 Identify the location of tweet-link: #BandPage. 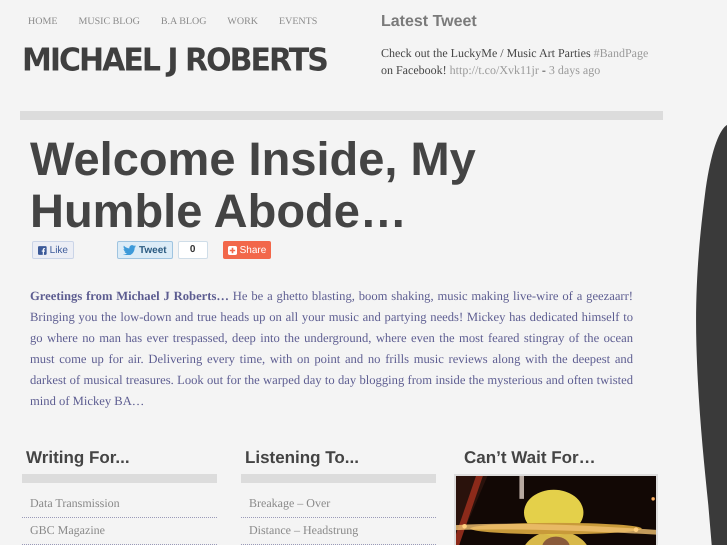
(621, 53).